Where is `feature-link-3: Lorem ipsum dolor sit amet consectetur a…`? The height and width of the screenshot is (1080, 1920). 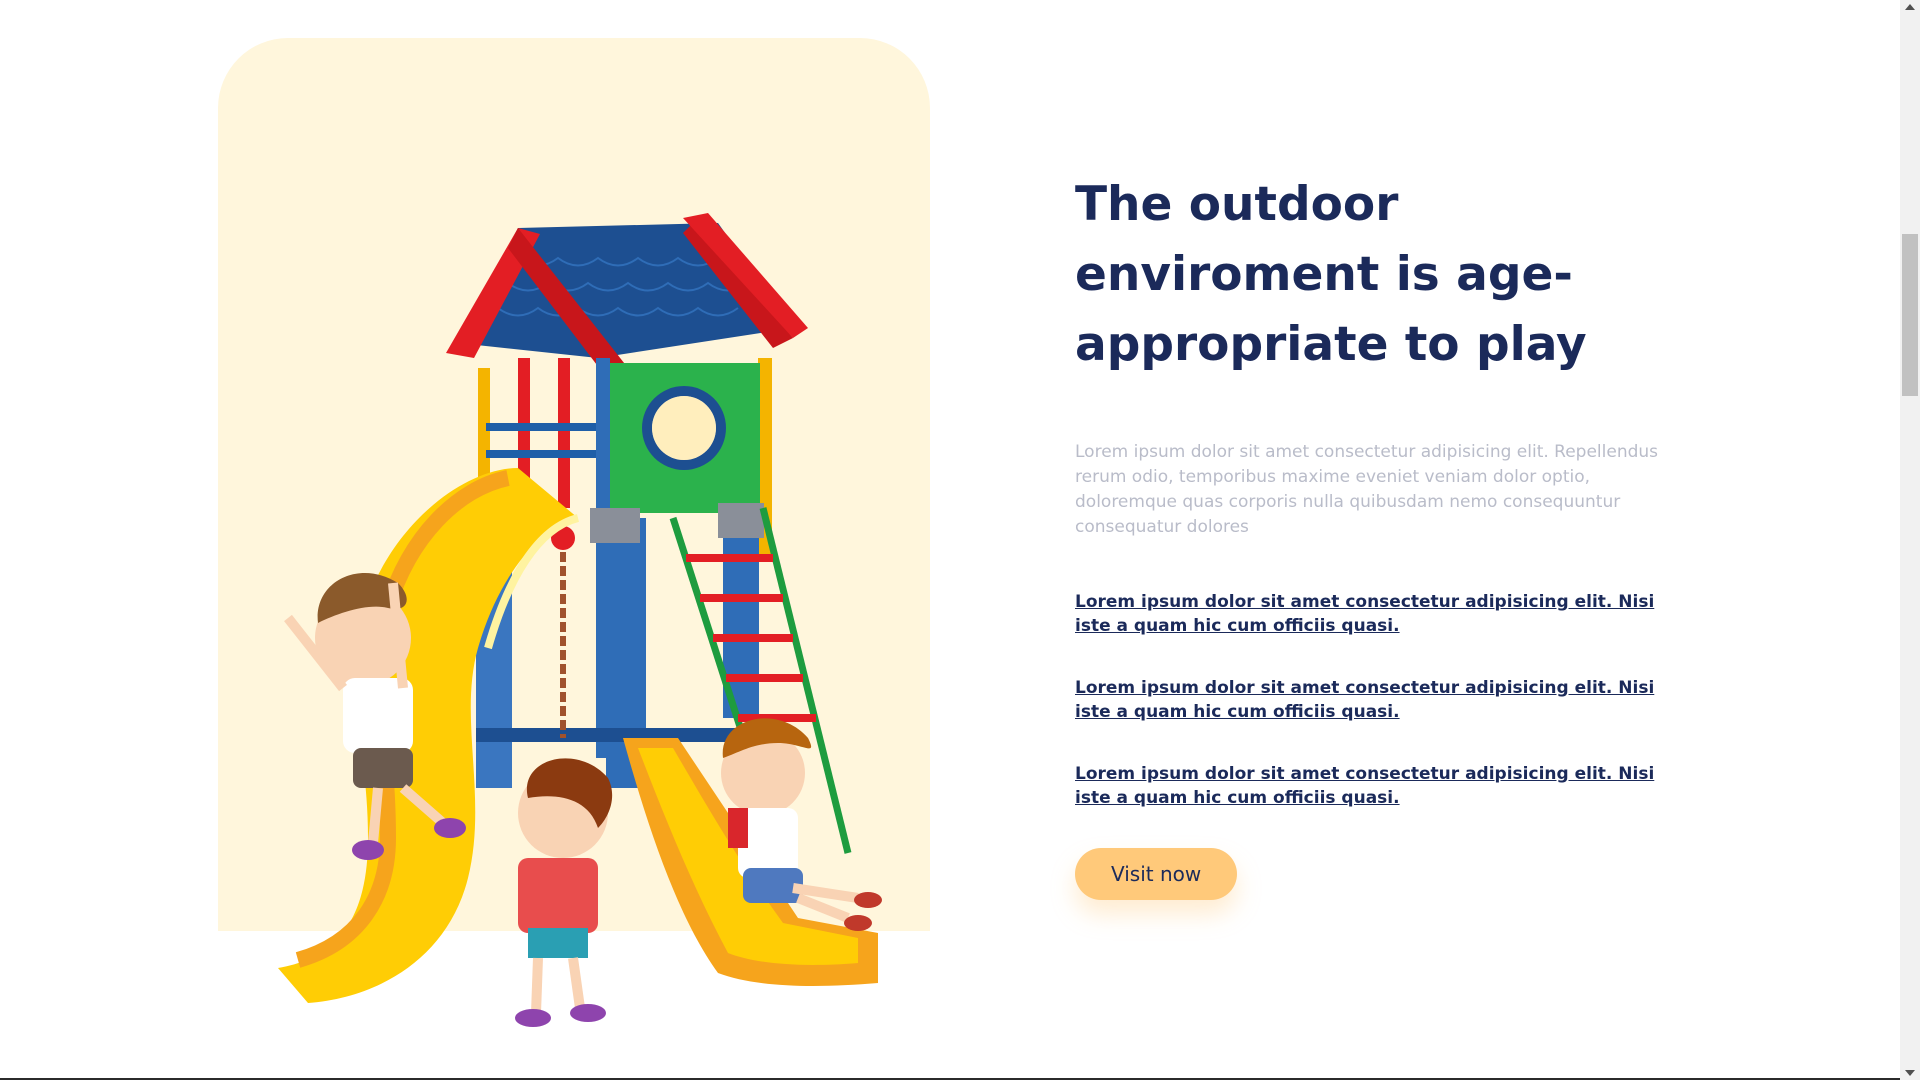 feature-link-3: Lorem ipsum dolor sit amet consectetur a… is located at coordinates (1375, 786).